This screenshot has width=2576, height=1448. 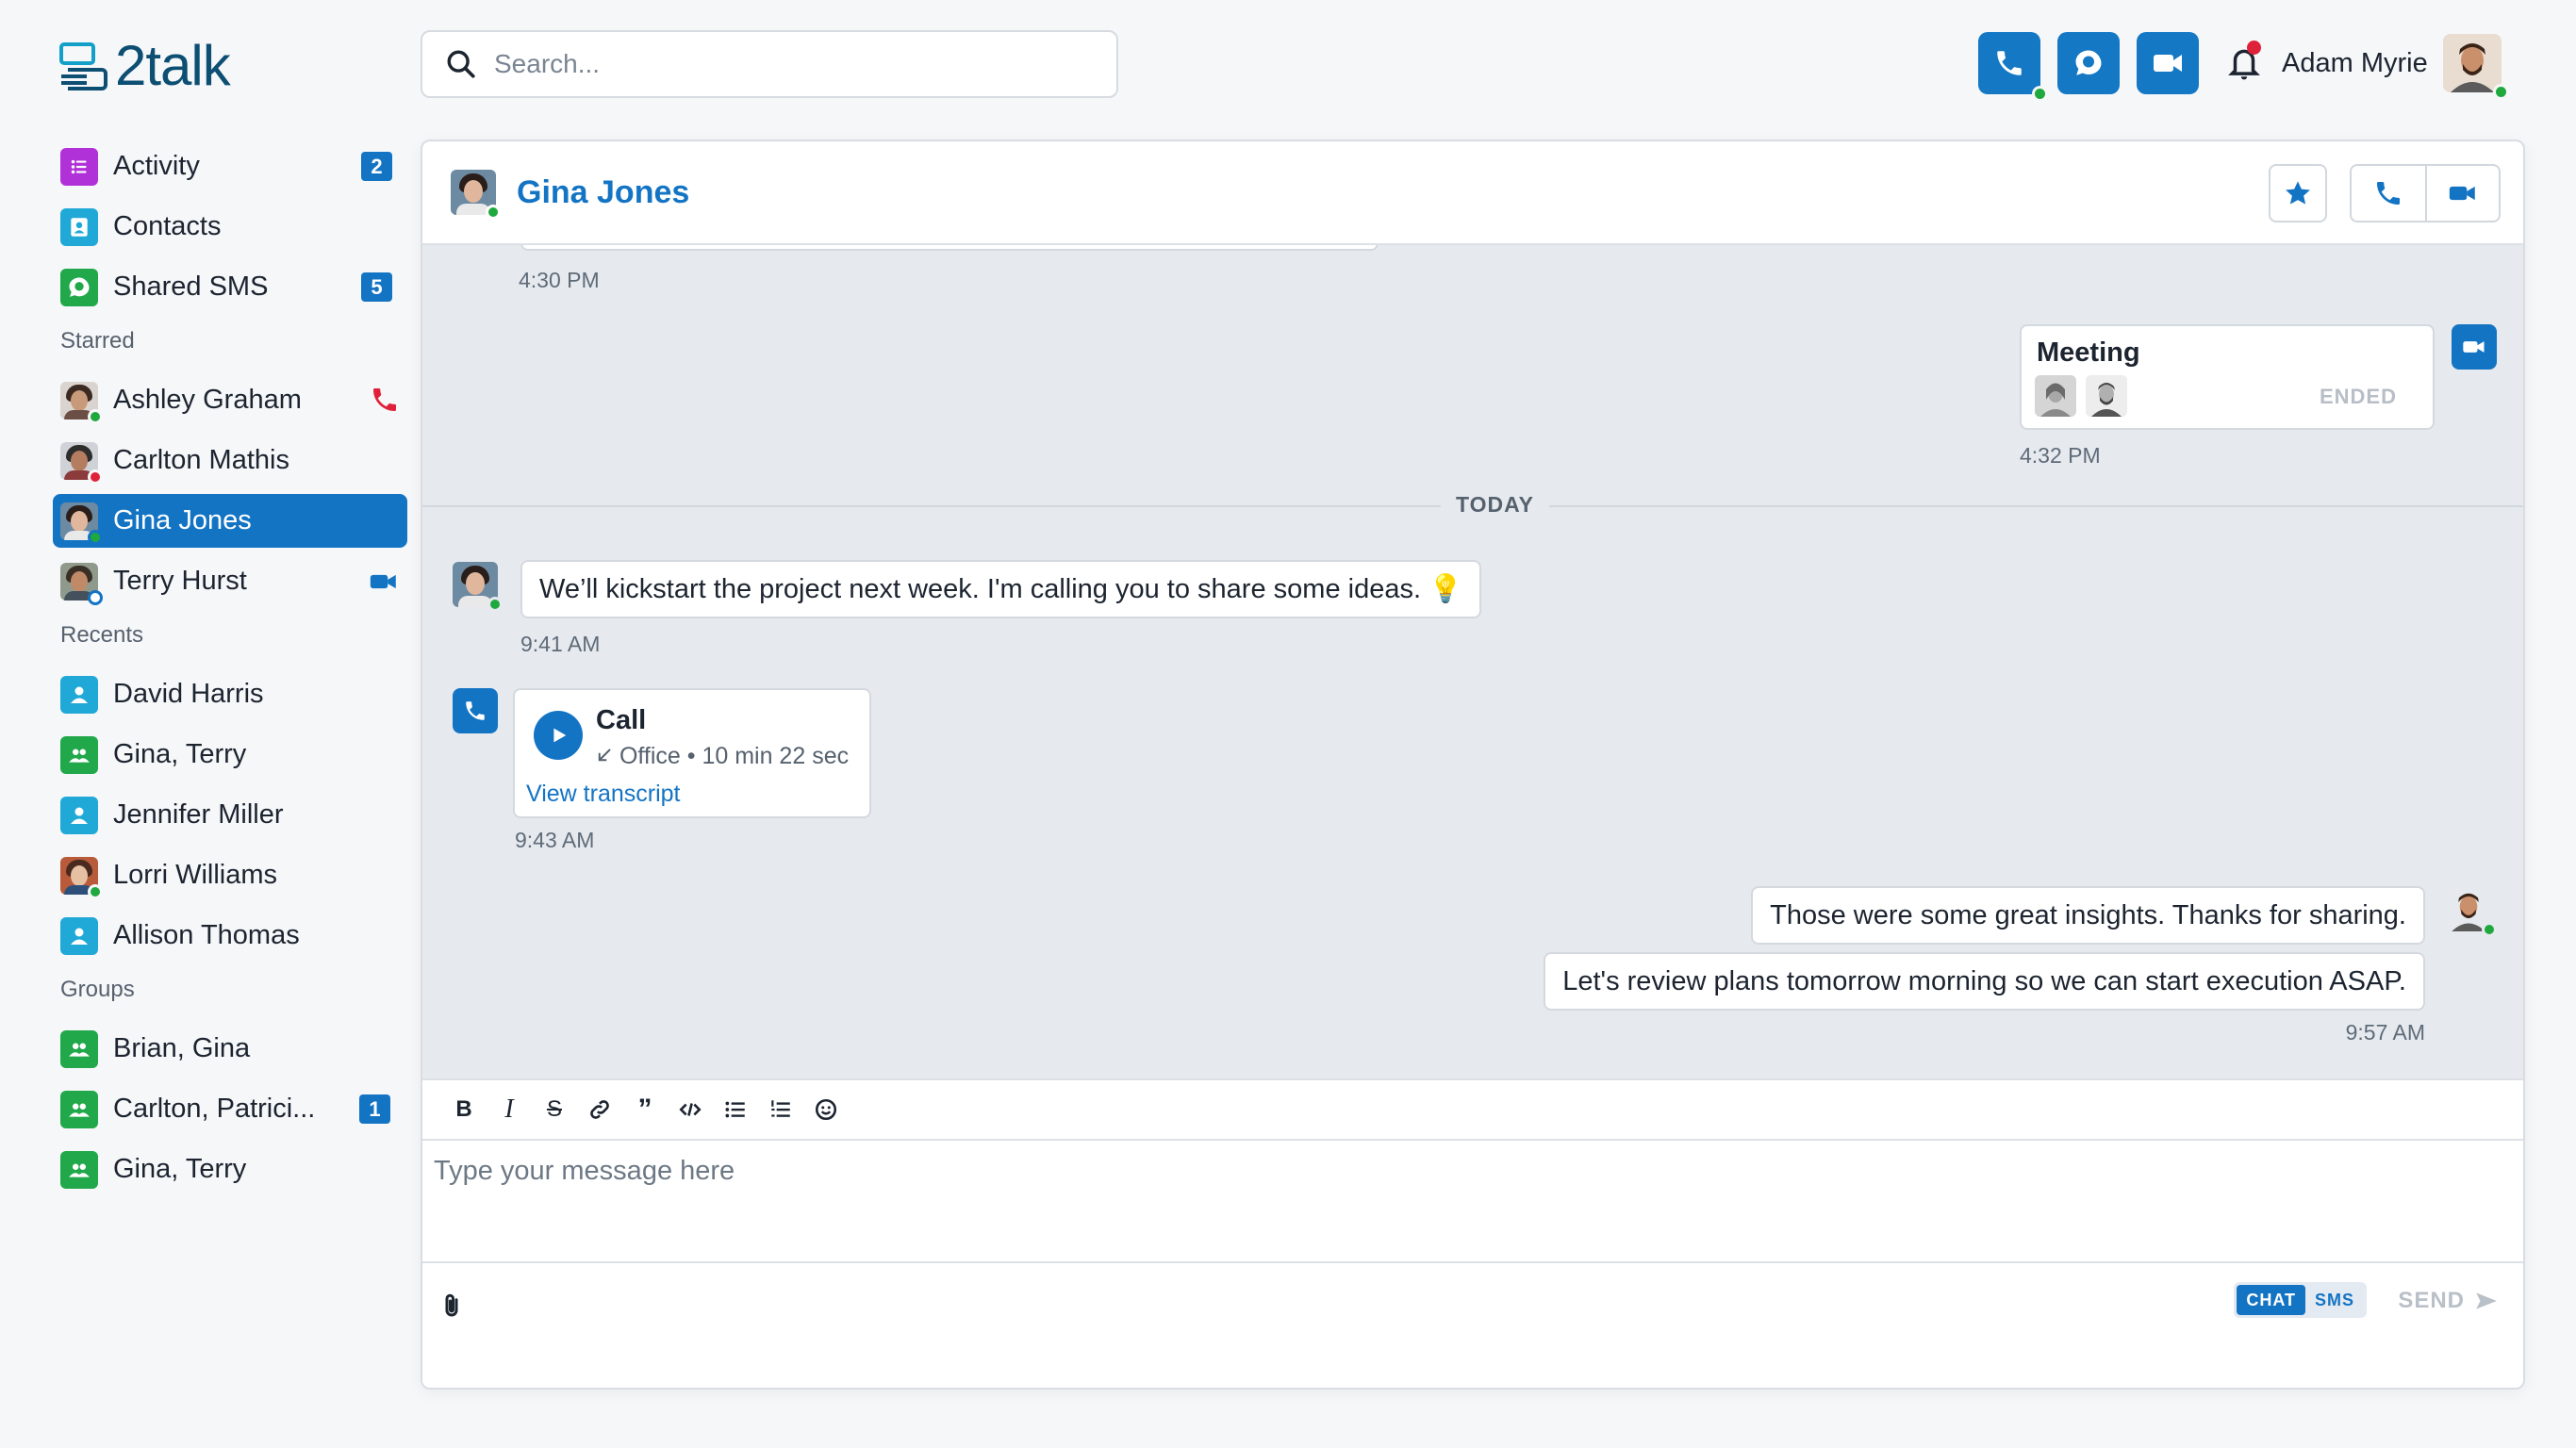 I want to click on video-icon, so click(x=384, y=584).